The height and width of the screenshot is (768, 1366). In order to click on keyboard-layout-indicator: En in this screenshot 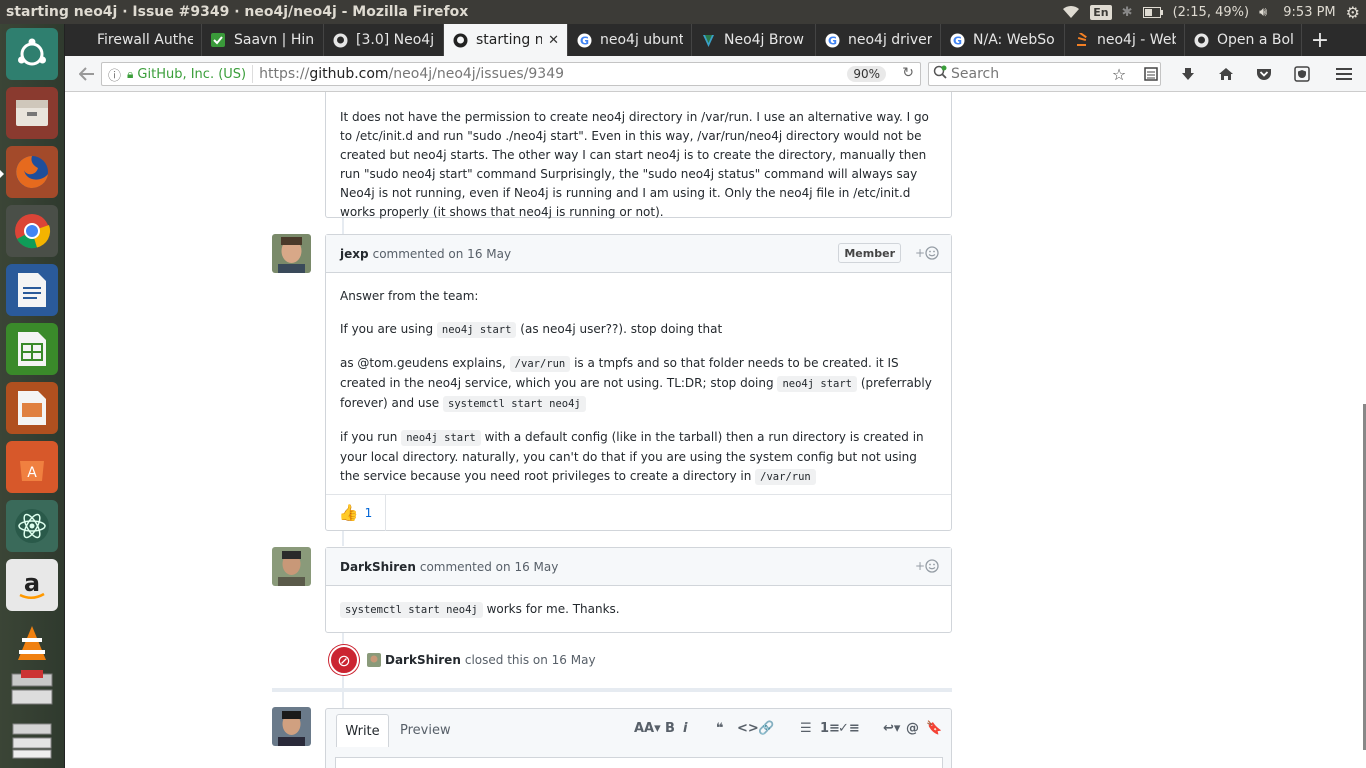, I will do `click(1101, 12)`.